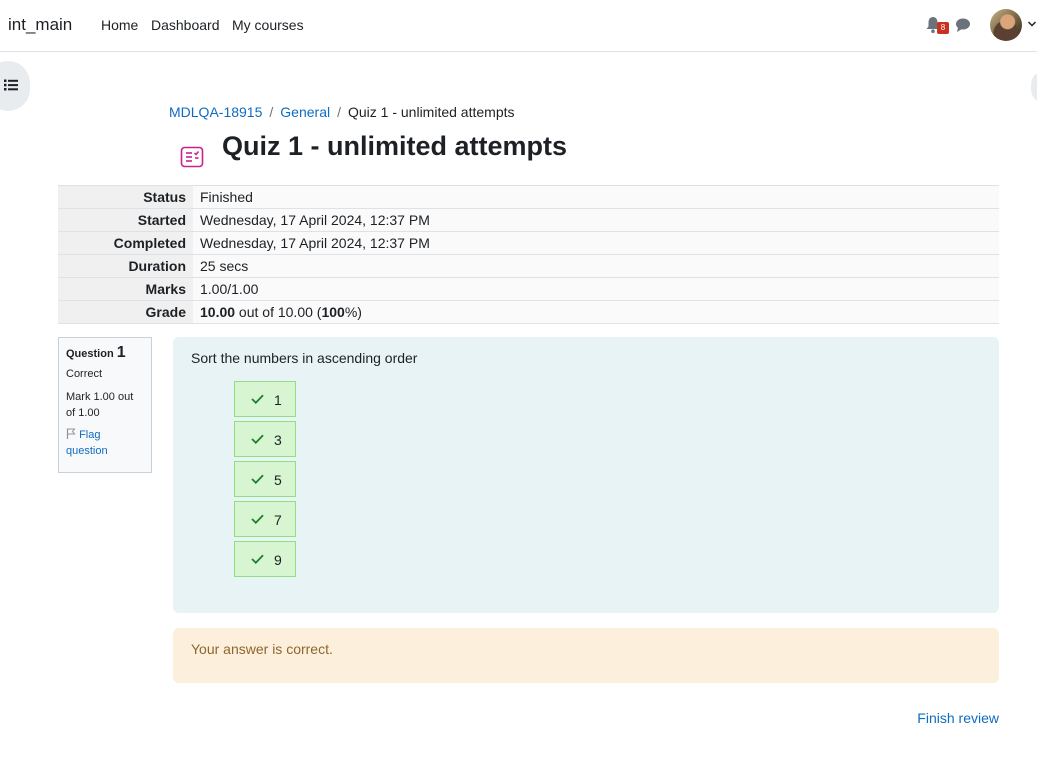  Describe the element at coordinates (121, 352) in the screenshot. I see `question-number-value: 1` at that location.